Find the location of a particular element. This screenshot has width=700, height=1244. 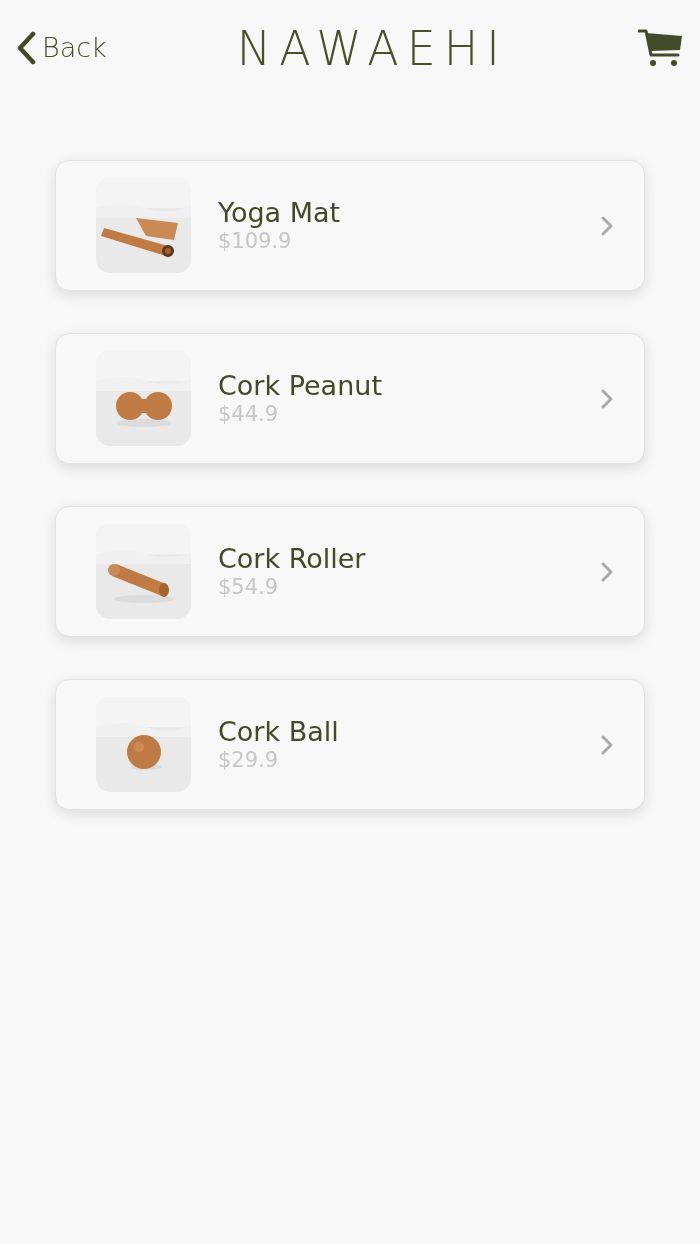

back-button: Back is located at coordinates (61, 48).